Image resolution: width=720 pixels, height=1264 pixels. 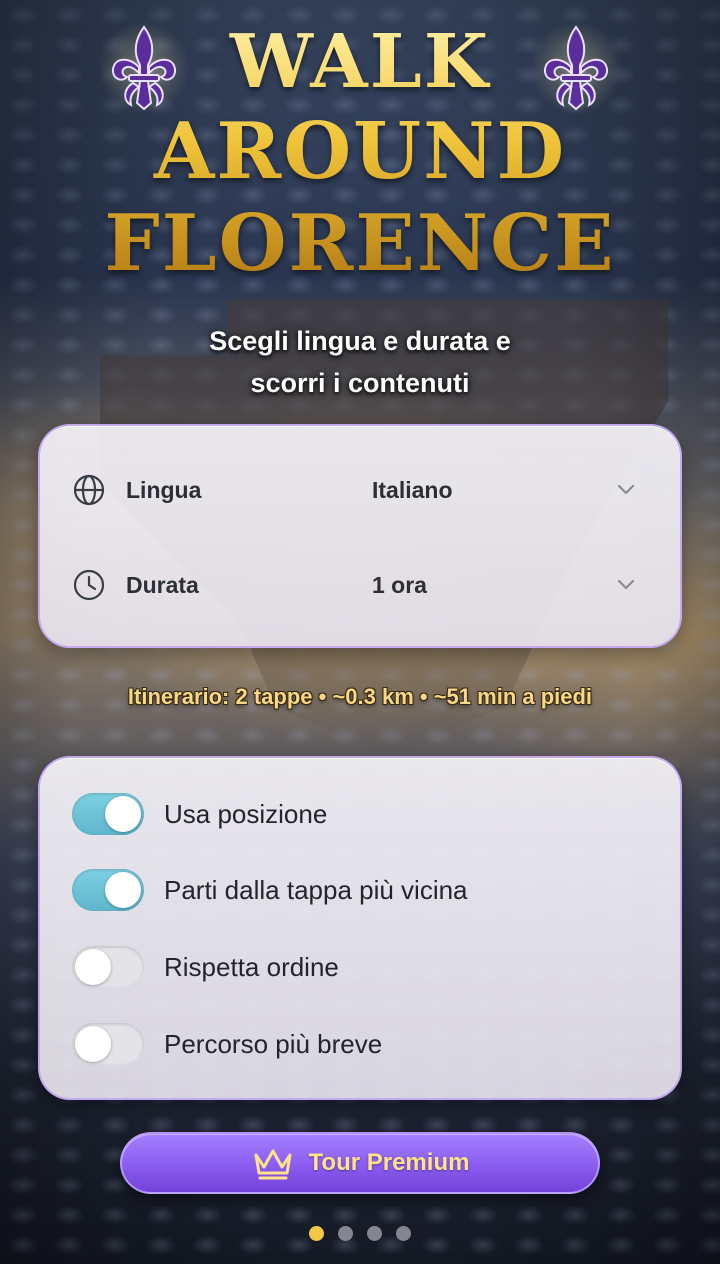 What do you see at coordinates (360, 243) in the screenshot?
I see `title-line-3: FLORENCE` at bounding box center [360, 243].